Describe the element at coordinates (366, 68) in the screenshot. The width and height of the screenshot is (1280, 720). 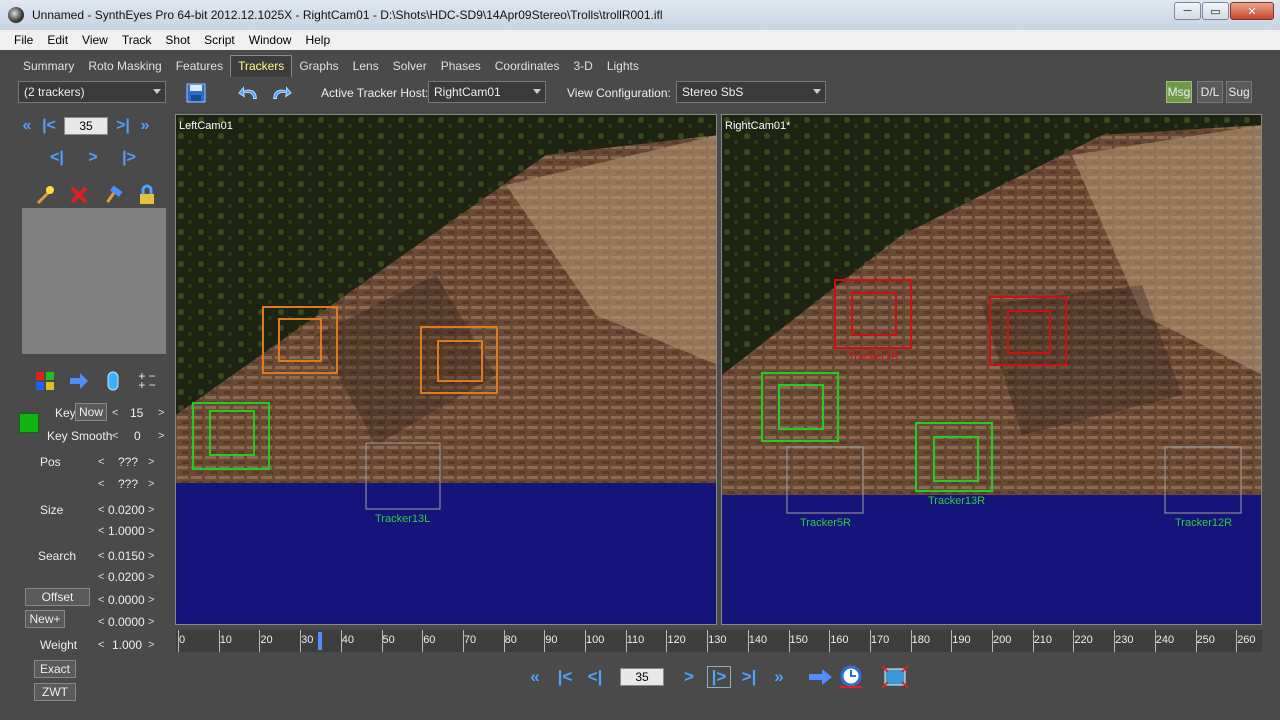
I see `tab-lens: Lens` at that location.